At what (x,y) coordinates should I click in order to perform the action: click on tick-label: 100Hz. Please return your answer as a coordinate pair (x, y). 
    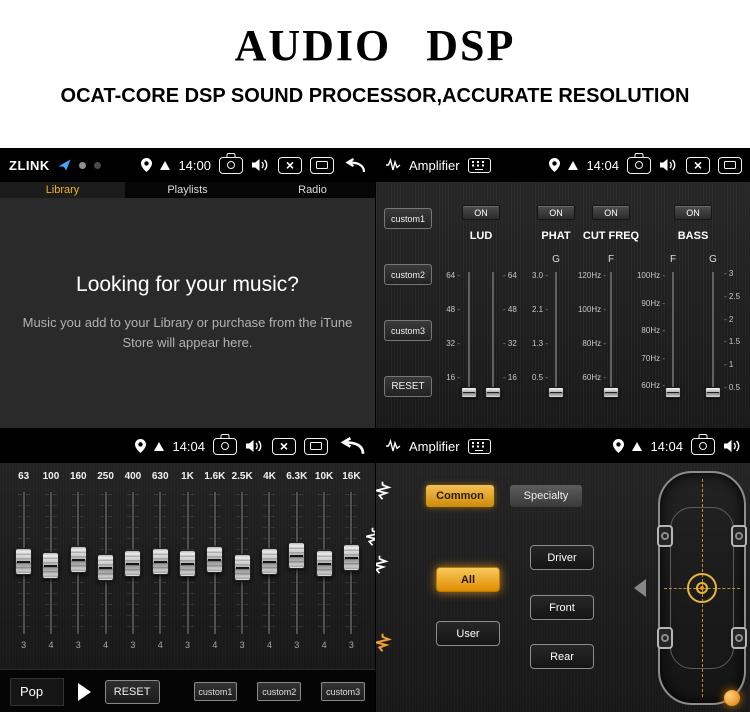
    Looking at the image, I should click on (647, 276).